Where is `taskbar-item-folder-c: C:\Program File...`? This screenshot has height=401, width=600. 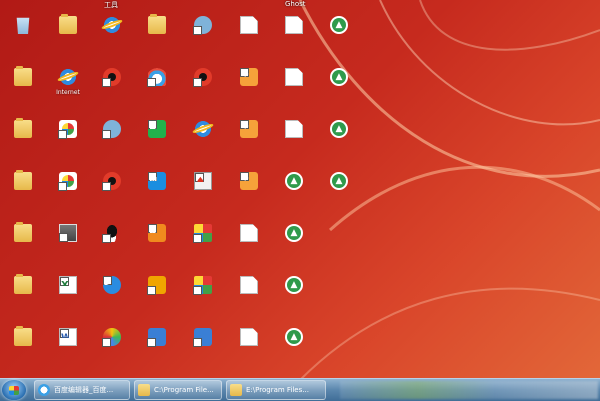
taskbar-item-folder-c: C:\Program File... is located at coordinates (178, 390).